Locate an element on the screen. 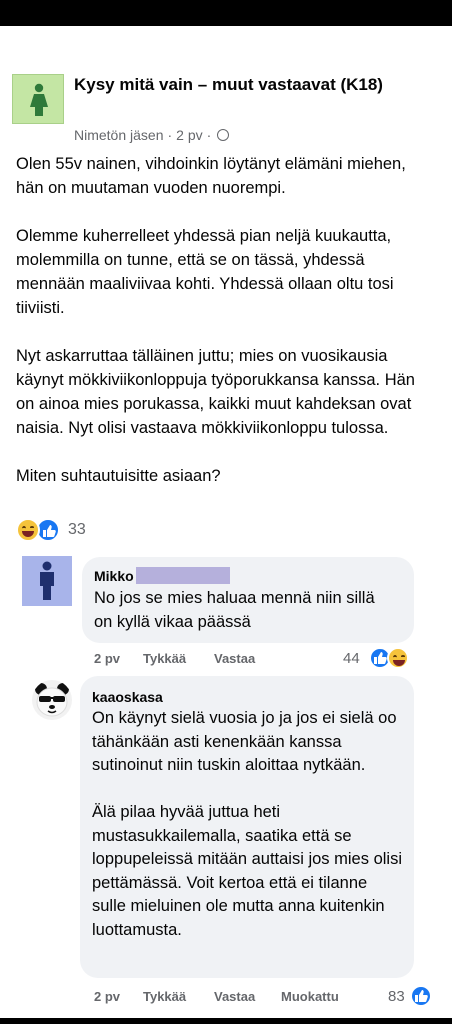 This screenshot has height=1024, width=452. female-figure-icon is located at coordinates (39, 99).